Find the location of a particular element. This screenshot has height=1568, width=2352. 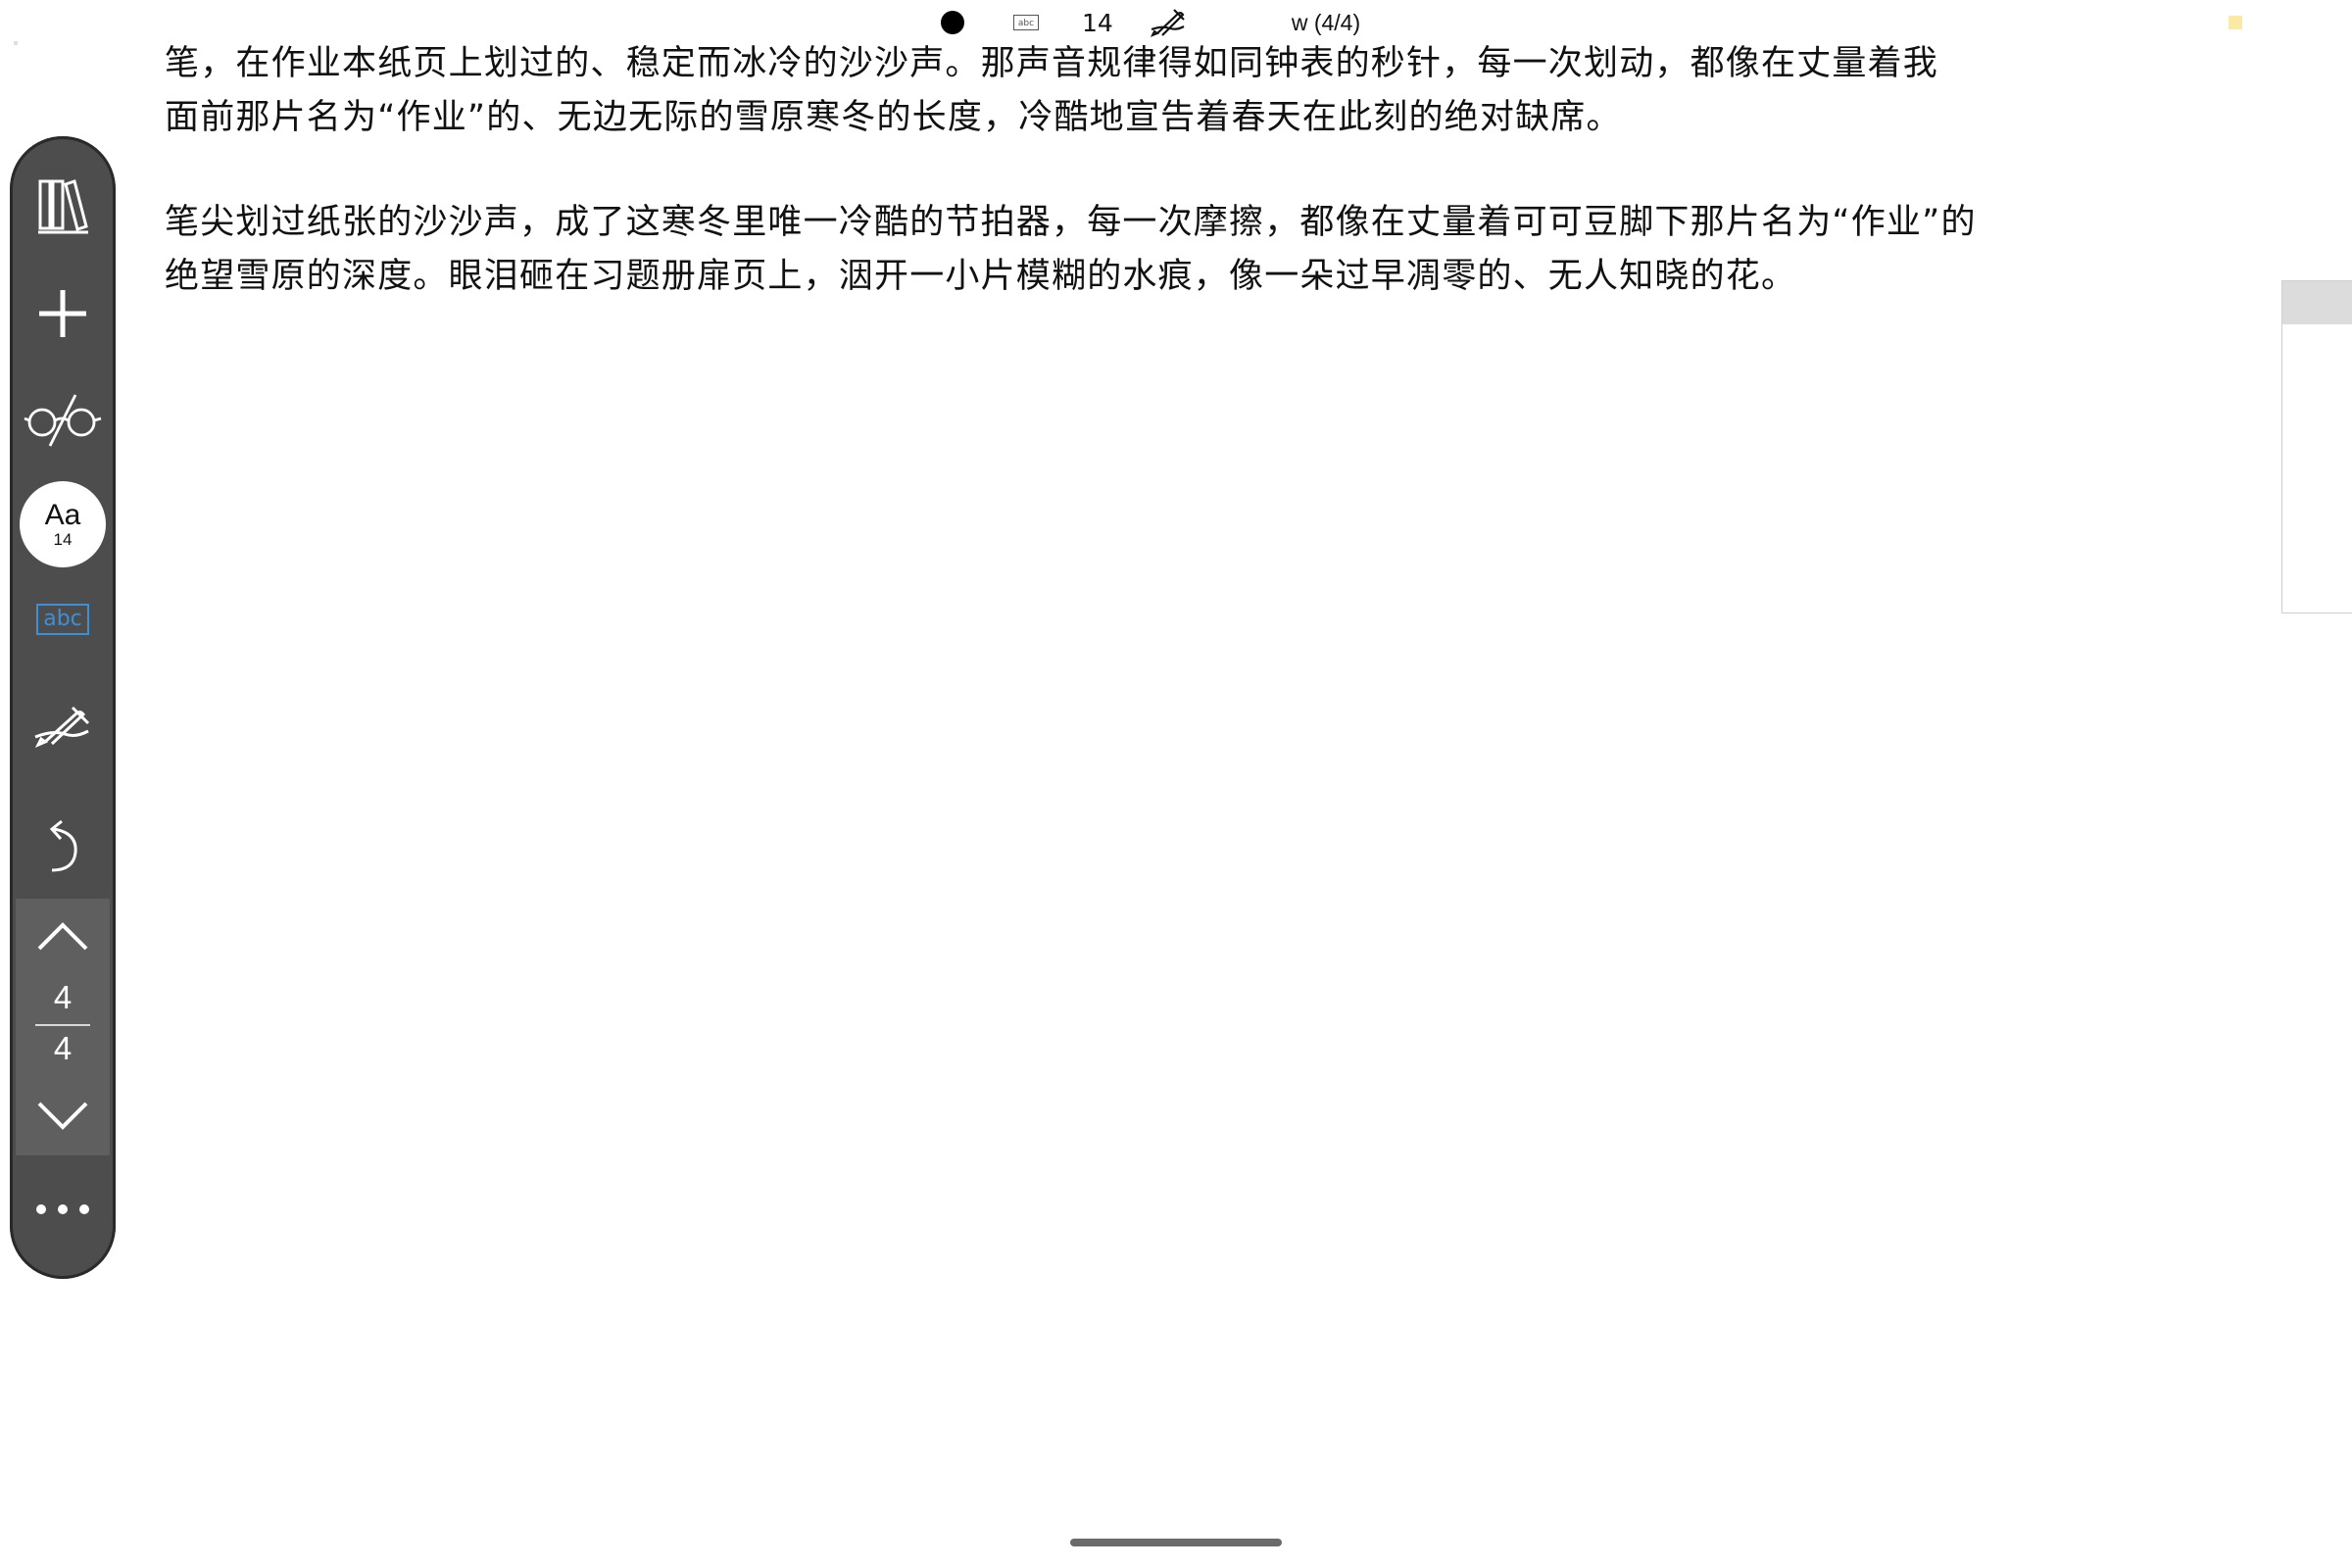

reading-mode-button is located at coordinates (63, 418).